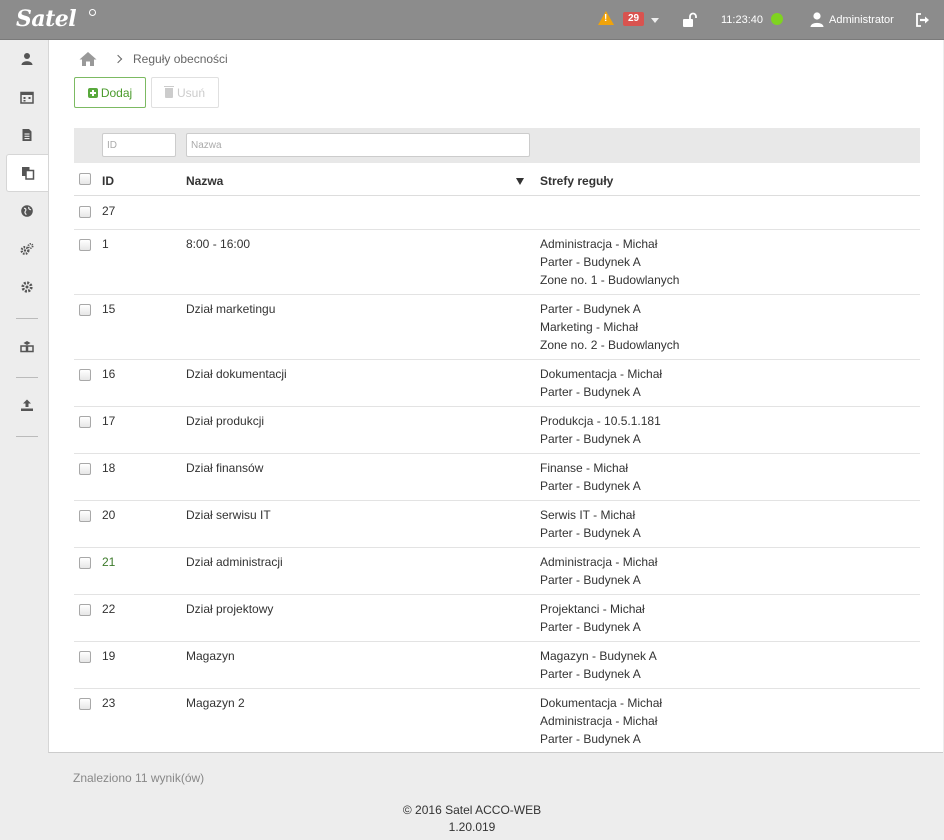 This screenshot has height=840, width=944. Describe the element at coordinates (218, 244) in the screenshot. I see `cell-name: 8:00 - 16:00` at that location.